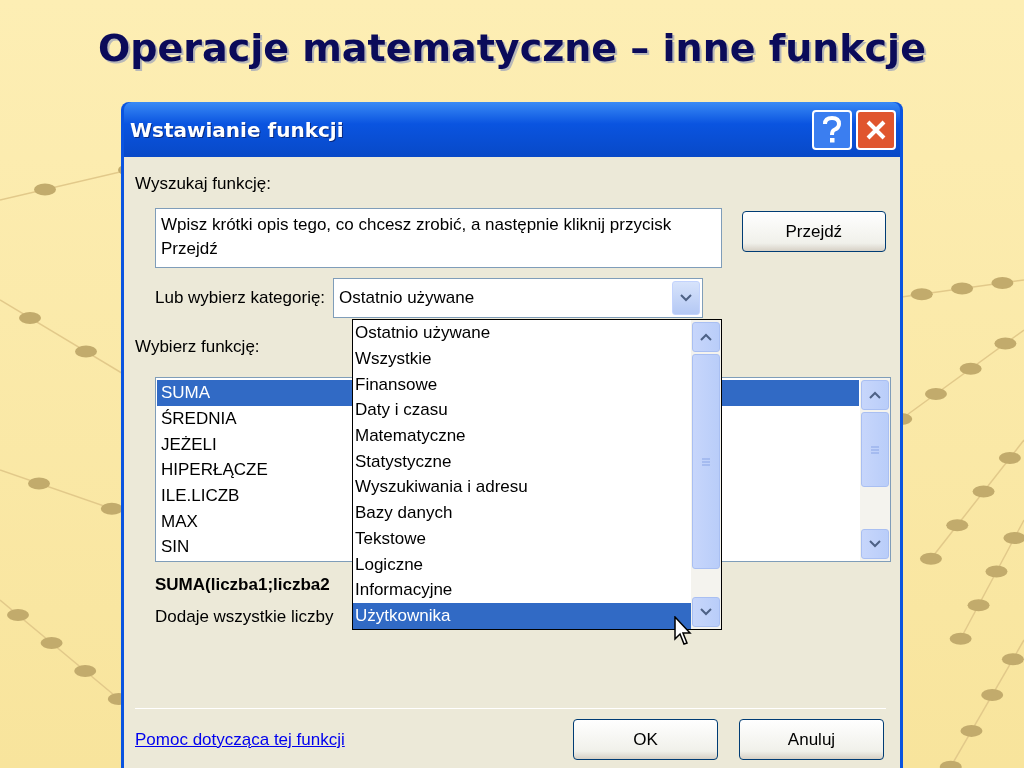 This screenshot has height=768, width=1024. Describe the element at coordinates (512, 49) in the screenshot. I see `slide-title: Operacje matematyczne – inne funkcje` at that location.